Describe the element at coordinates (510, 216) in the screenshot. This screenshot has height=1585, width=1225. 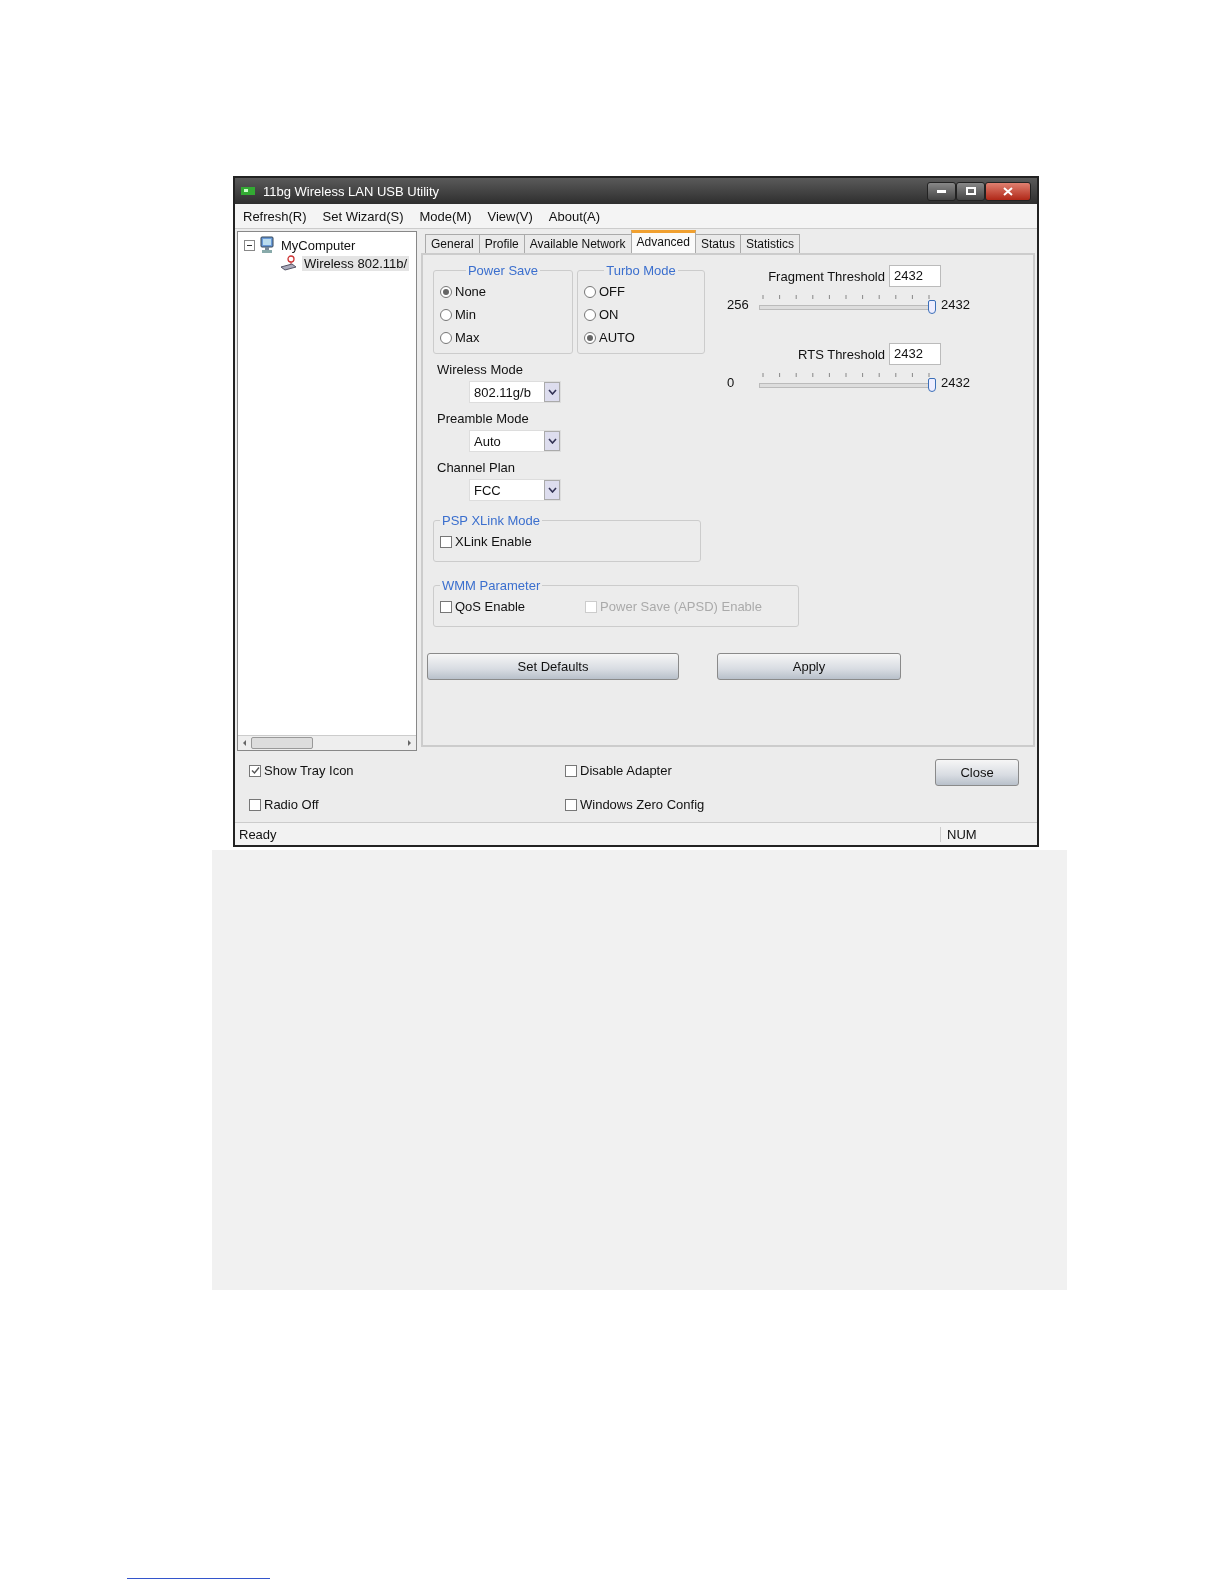
I see `menu-item: View(V)` at that location.